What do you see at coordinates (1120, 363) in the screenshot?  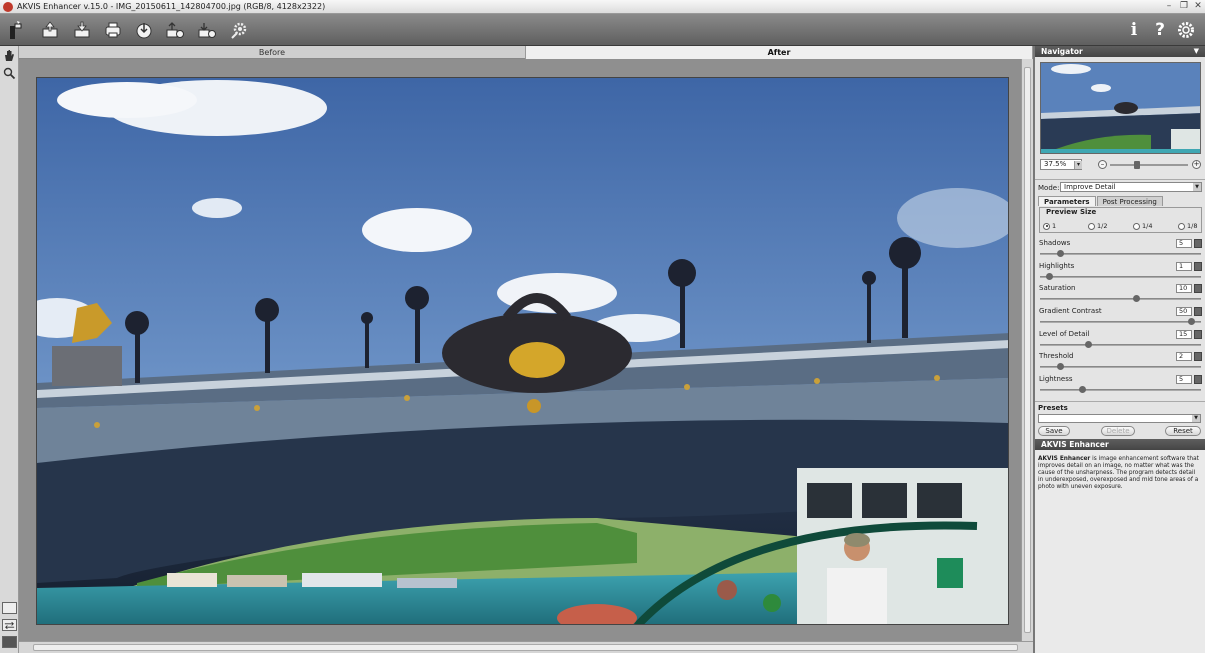 I see `param-threshold: Threshold 2` at bounding box center [1120, 363].